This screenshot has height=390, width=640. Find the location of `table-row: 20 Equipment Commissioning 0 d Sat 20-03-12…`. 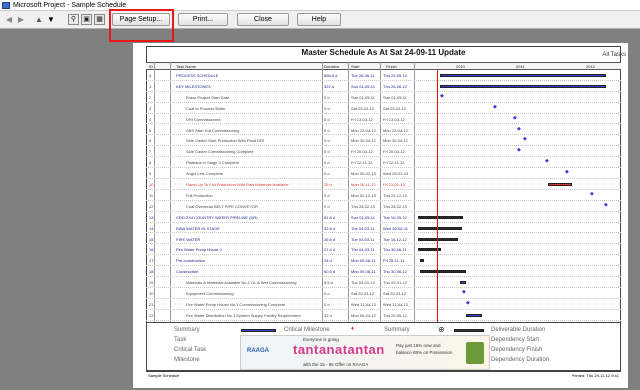

table-row: 20 Equipment Commissioning 0 d Sat 20-03-12… is located at coordinates (383, 293).